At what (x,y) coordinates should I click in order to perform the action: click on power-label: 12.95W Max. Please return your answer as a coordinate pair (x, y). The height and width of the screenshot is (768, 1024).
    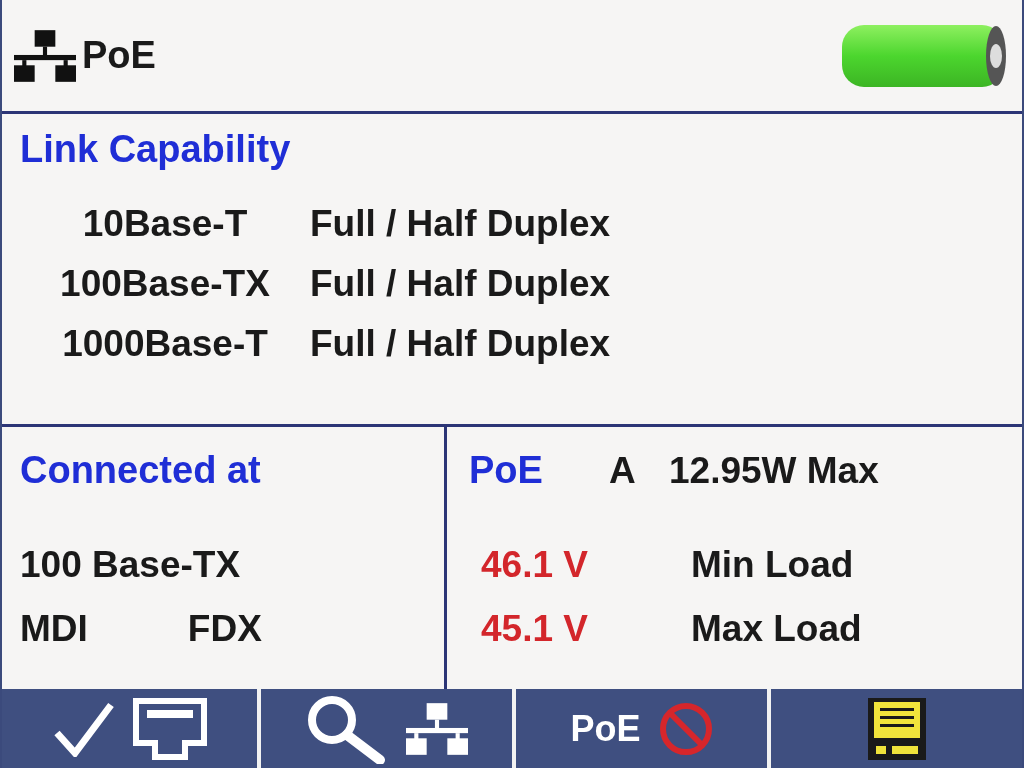
    Looking at the image, I should click on (774, 470).